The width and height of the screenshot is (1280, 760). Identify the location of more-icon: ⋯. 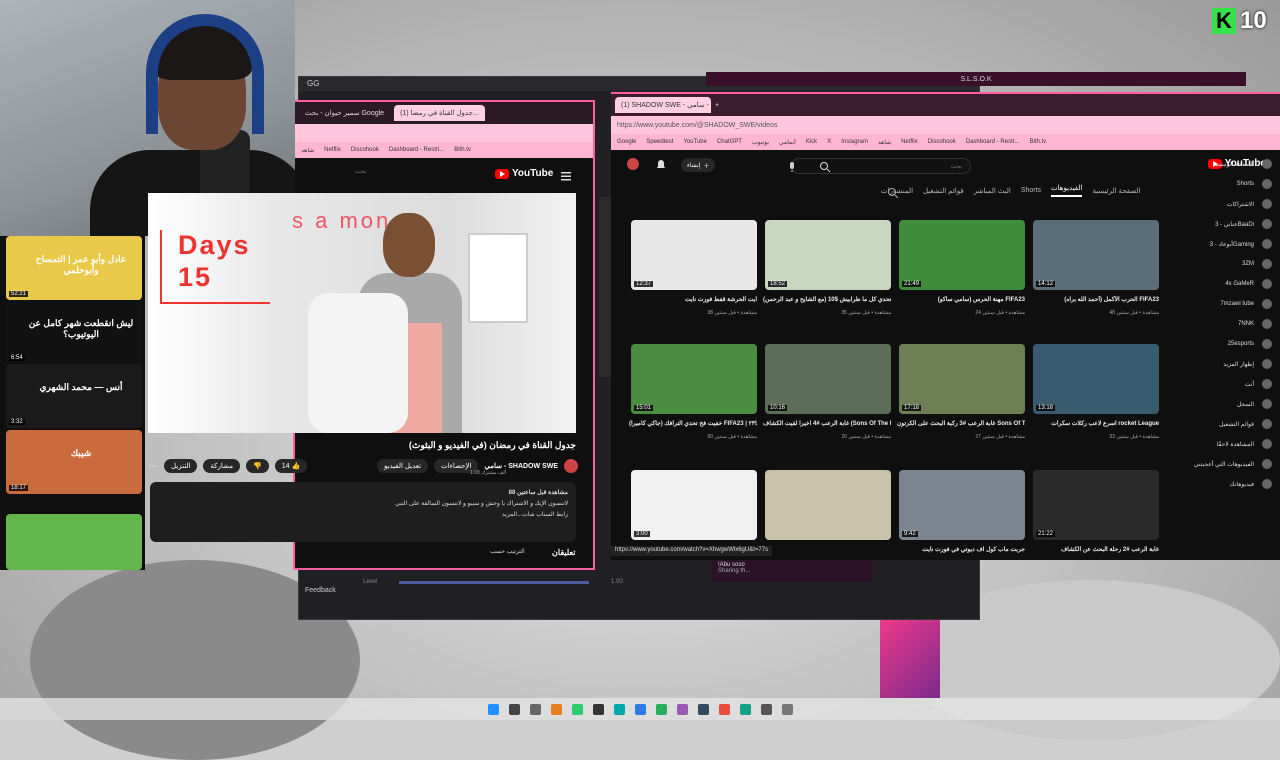
(153, 466).